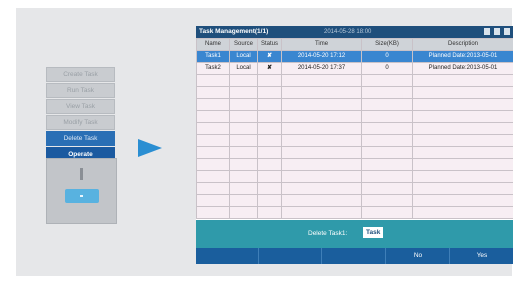 This screenshot has height=283, width=513. What do you see at coordinates (80, 74) in the screenshot?
I see `menu-item-create-task: Create Task` at bounding box center [80, 74].